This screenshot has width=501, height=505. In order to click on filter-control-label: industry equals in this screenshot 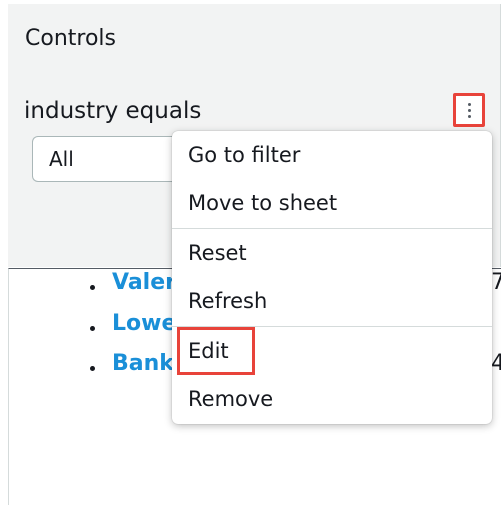, I will do `click(113, 111)`.